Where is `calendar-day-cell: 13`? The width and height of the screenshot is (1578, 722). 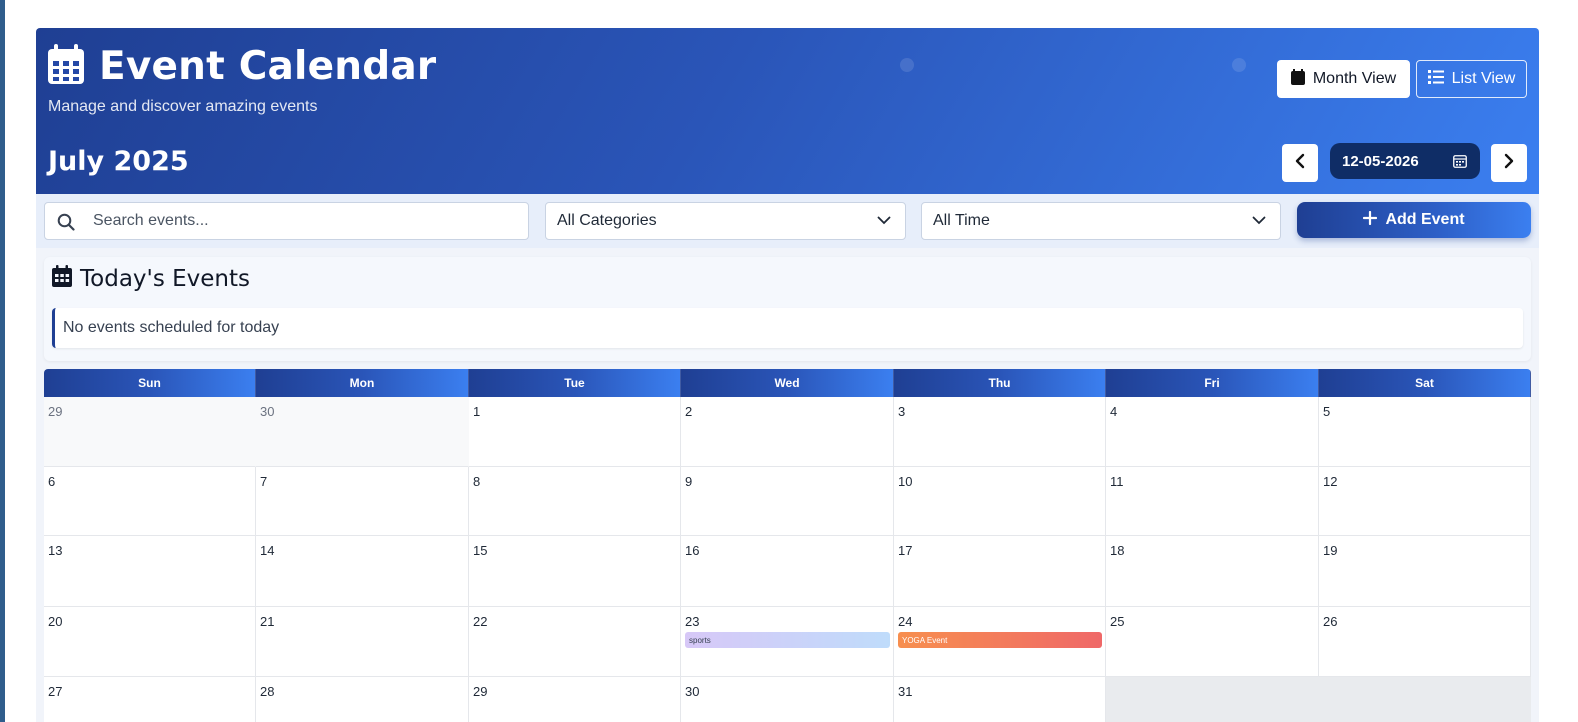
calendar-day-cell: 13 is located at coordinates (150, 571).